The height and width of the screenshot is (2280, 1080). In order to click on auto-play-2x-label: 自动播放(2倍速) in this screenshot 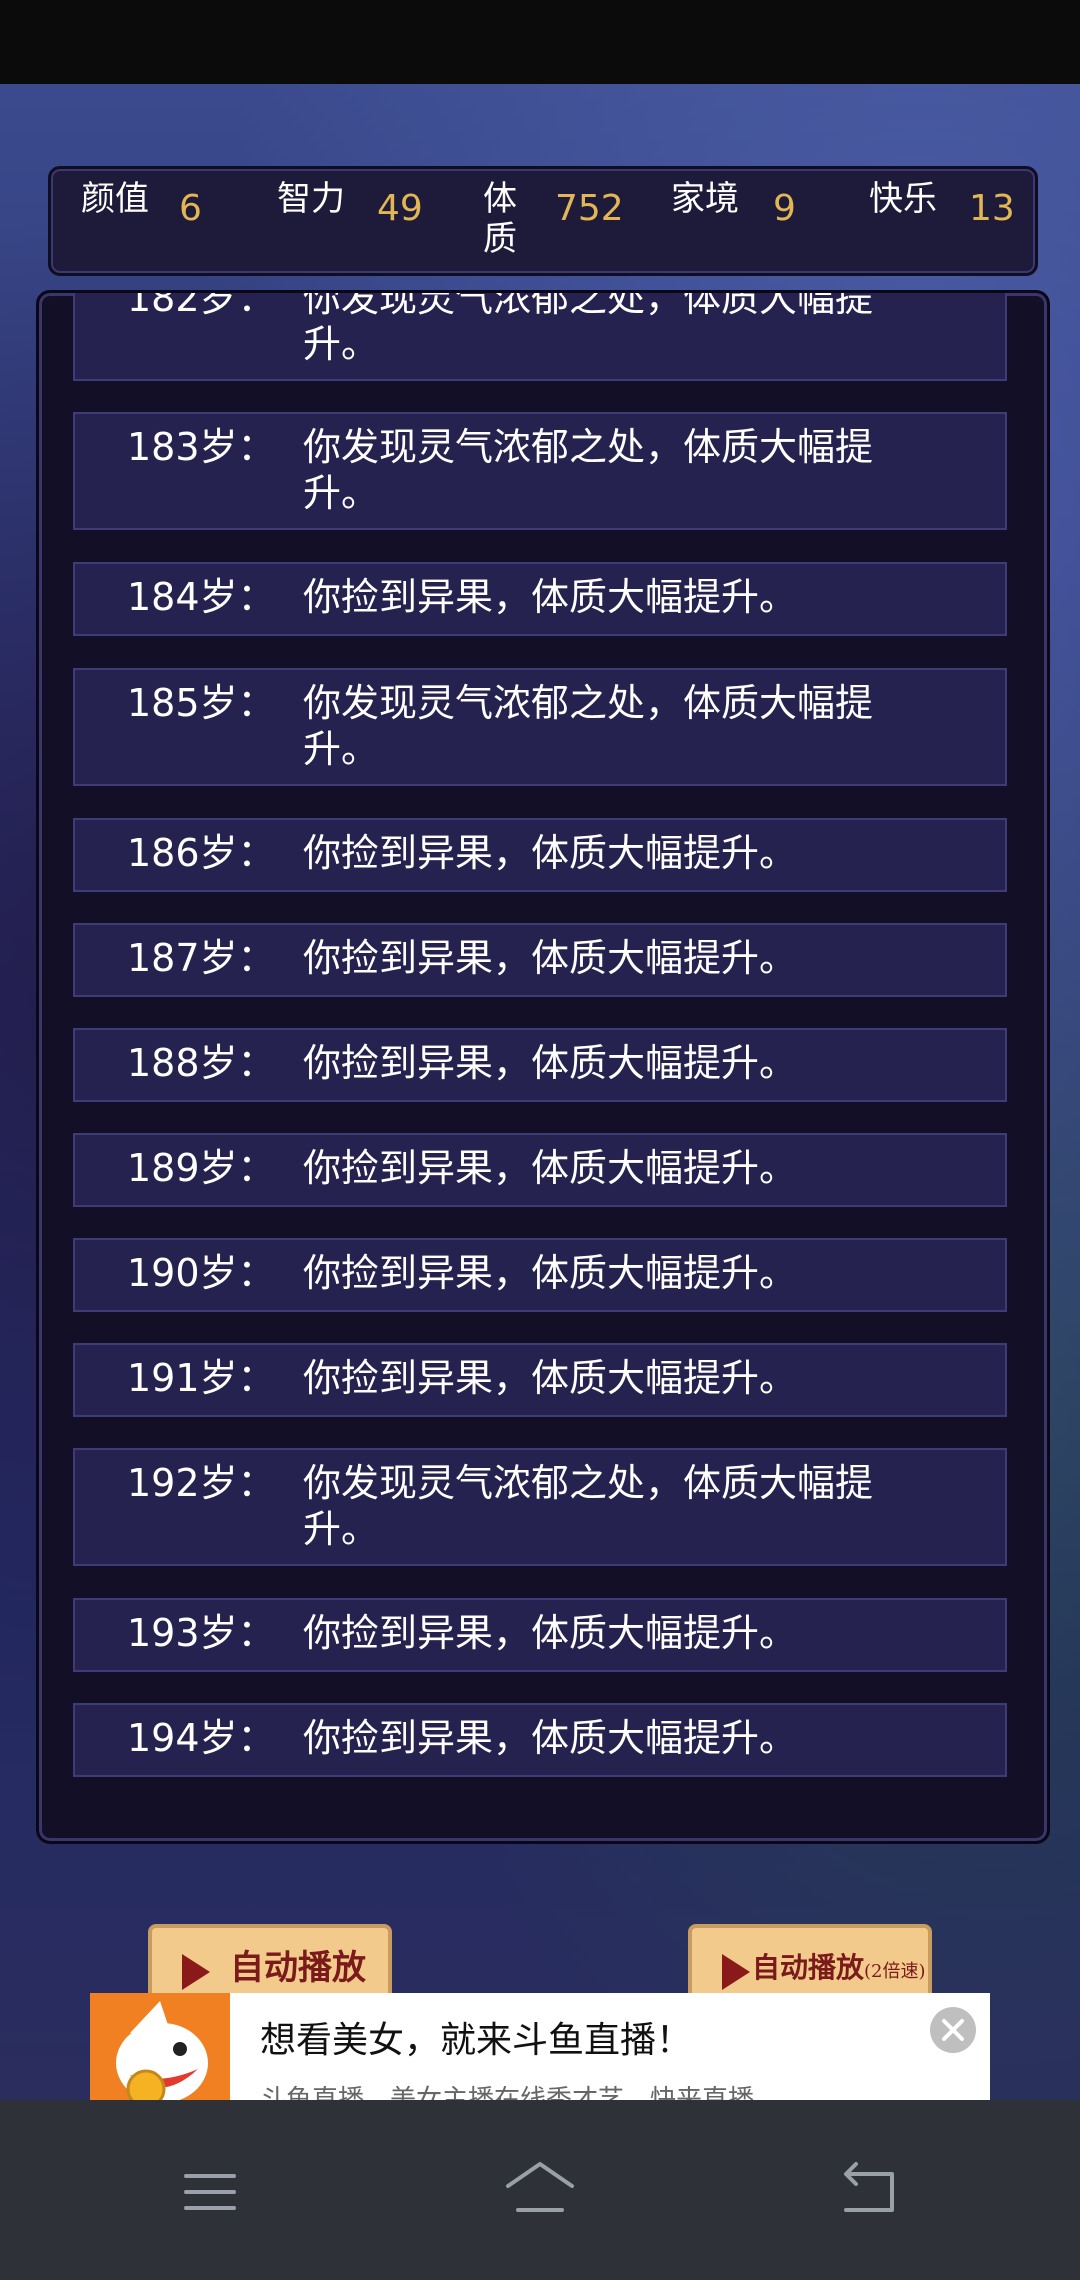, I will do `click(839, 1970)`.